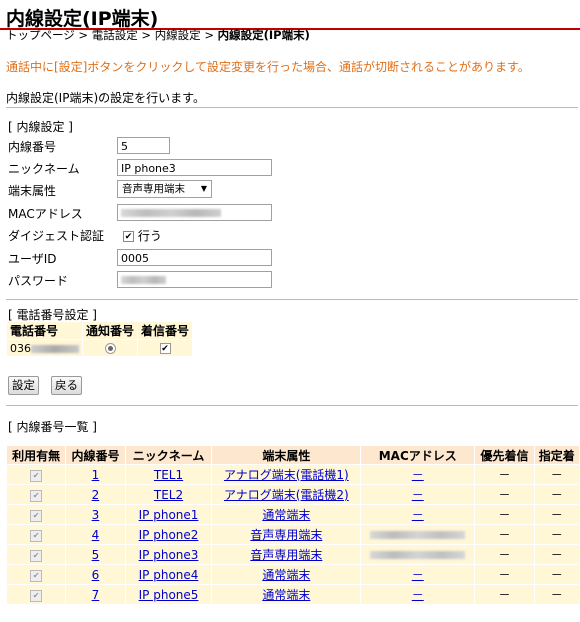  What do you see at coordinates (143, 145) in the screenshot?
I see `extension-number-input: 5` at bounding box center [143, 145].